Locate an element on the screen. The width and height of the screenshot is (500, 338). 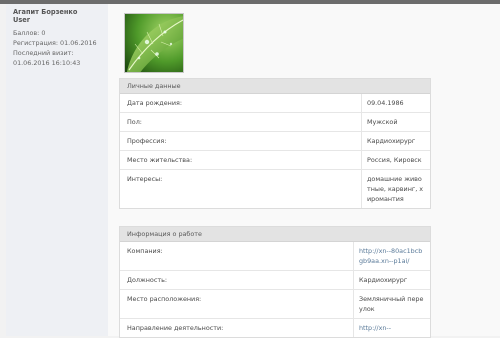
field-label: Интересы: is located at coordinates (241, 189).